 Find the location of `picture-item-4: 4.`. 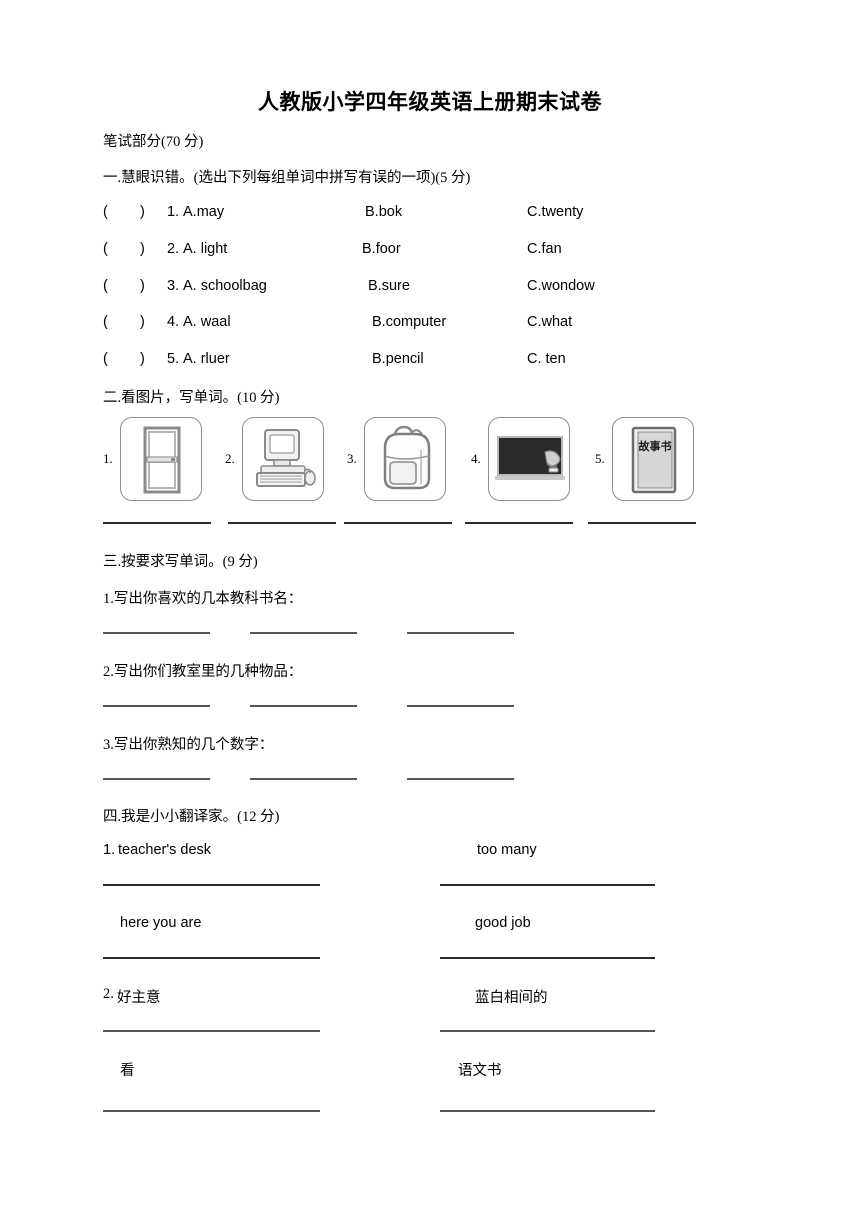

picture-item-4: 4. is located at coordinates (529, 460).